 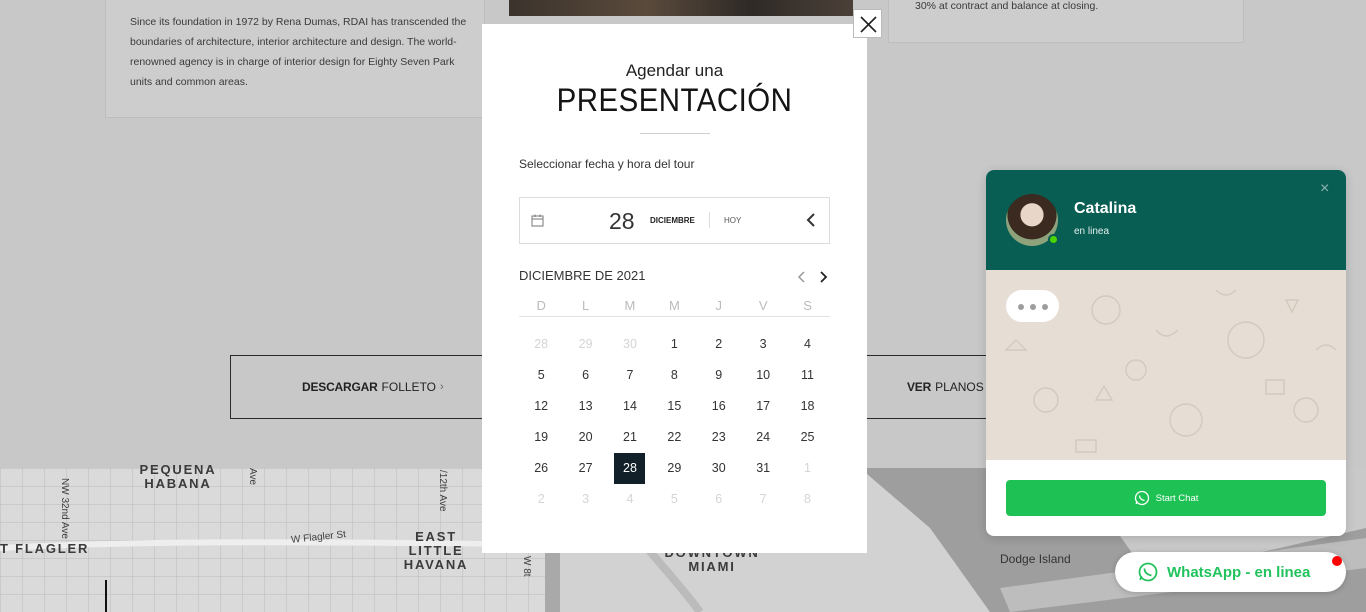 What do you see at coordinates (340, 387) in the screenshot?
I see `folleto-bold: DESCARGAR` at bounding box center [340, 387].